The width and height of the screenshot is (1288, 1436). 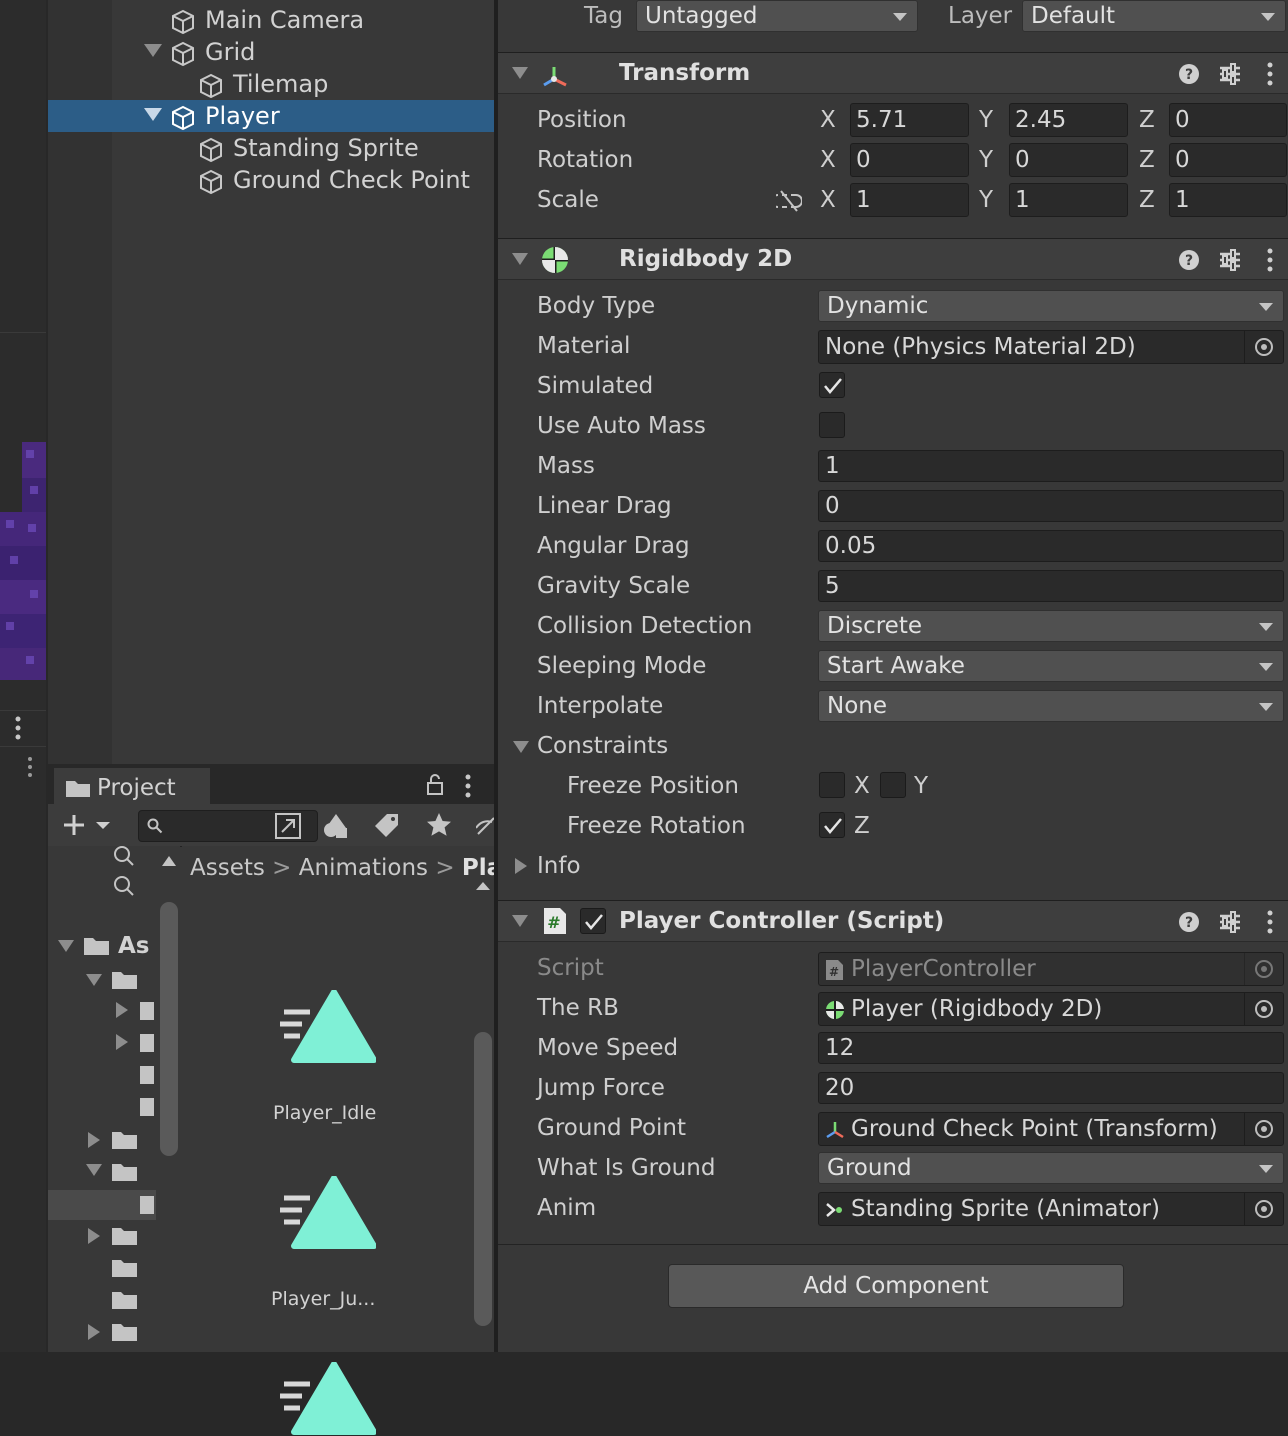 What do you see at coordinates (288, 826) in the screenshot?
I see `filter-mode-icon` at bounding box center [288, 826].